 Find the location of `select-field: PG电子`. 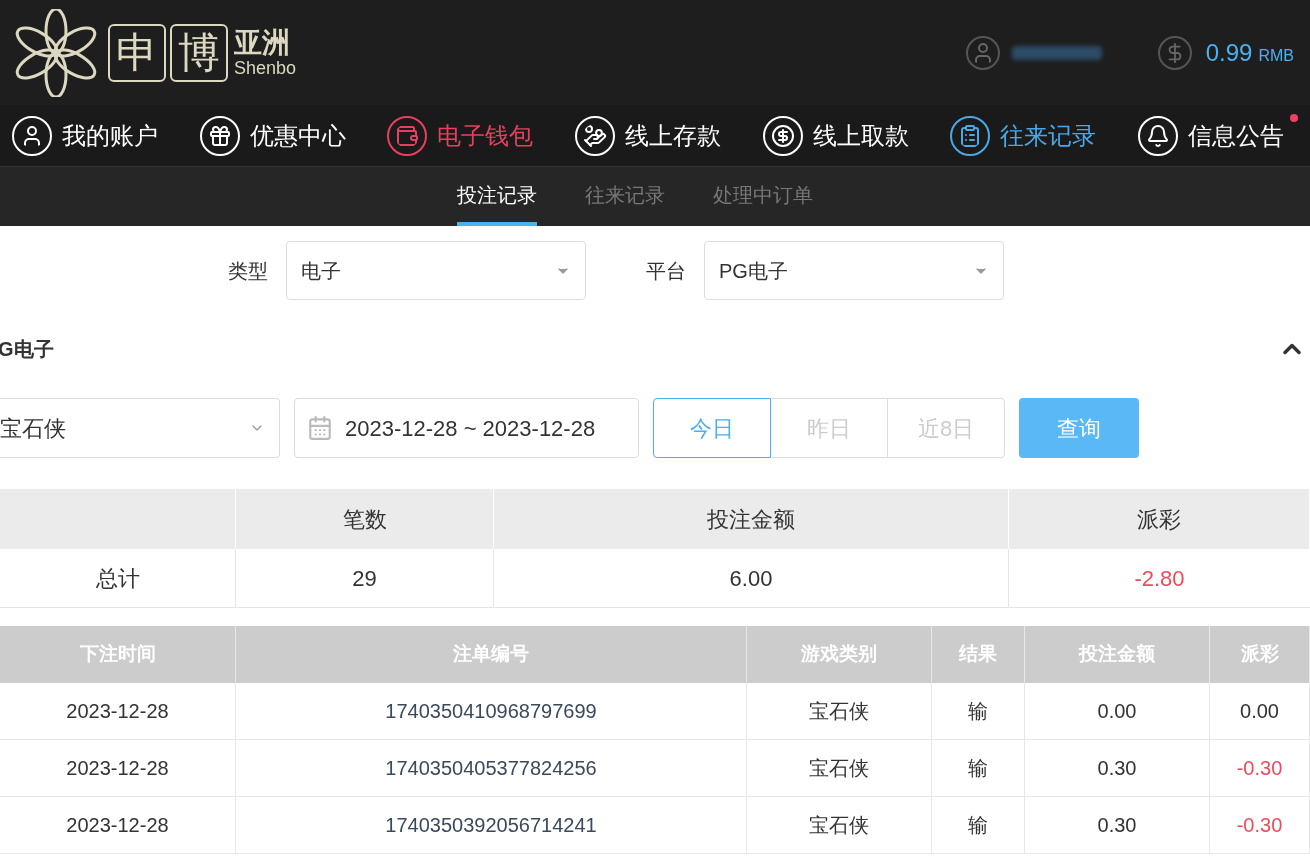

select-field: PG电子 is located at coordinates (854, 270).